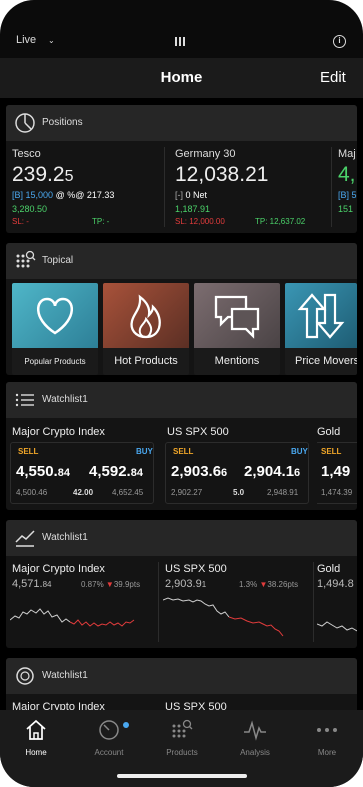 The height and width of the screenshot is (787, 363). Describe the element at coordinates (346, 187) in the screenshot. I see `position-card: Maj 4, [B] 5 151` at that location.